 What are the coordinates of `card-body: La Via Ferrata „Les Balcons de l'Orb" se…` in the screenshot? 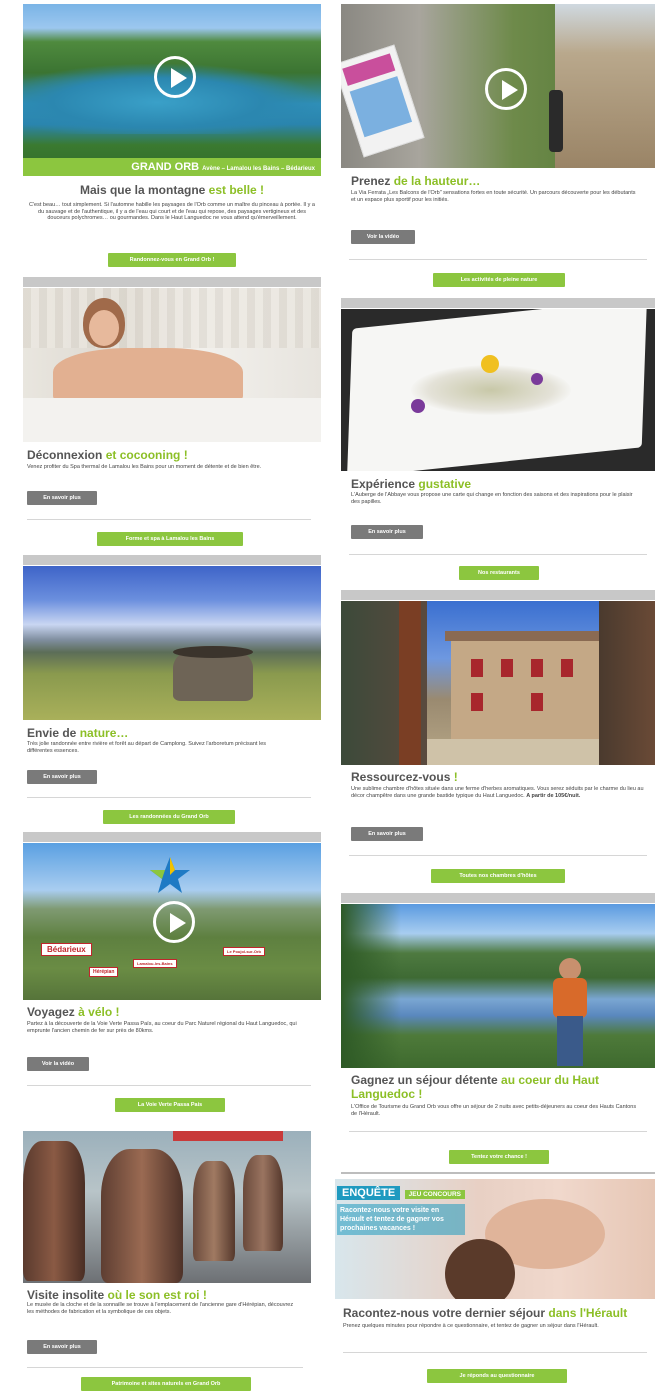 It's located at (493, 196).